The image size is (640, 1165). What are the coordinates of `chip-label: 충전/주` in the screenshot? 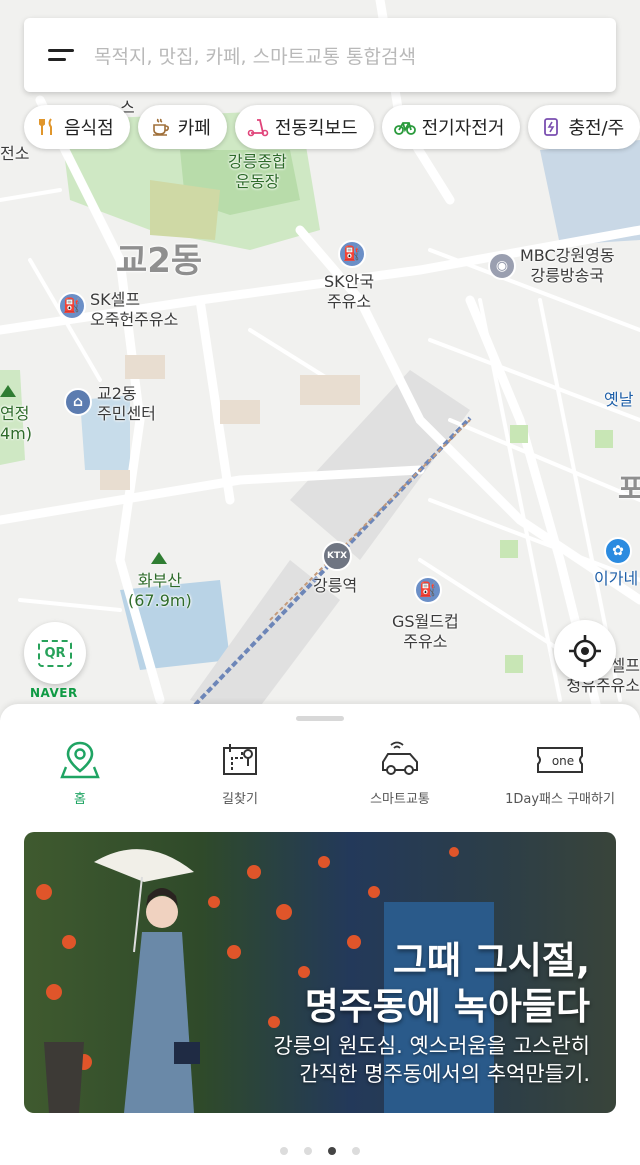 It's located at (596, 128).